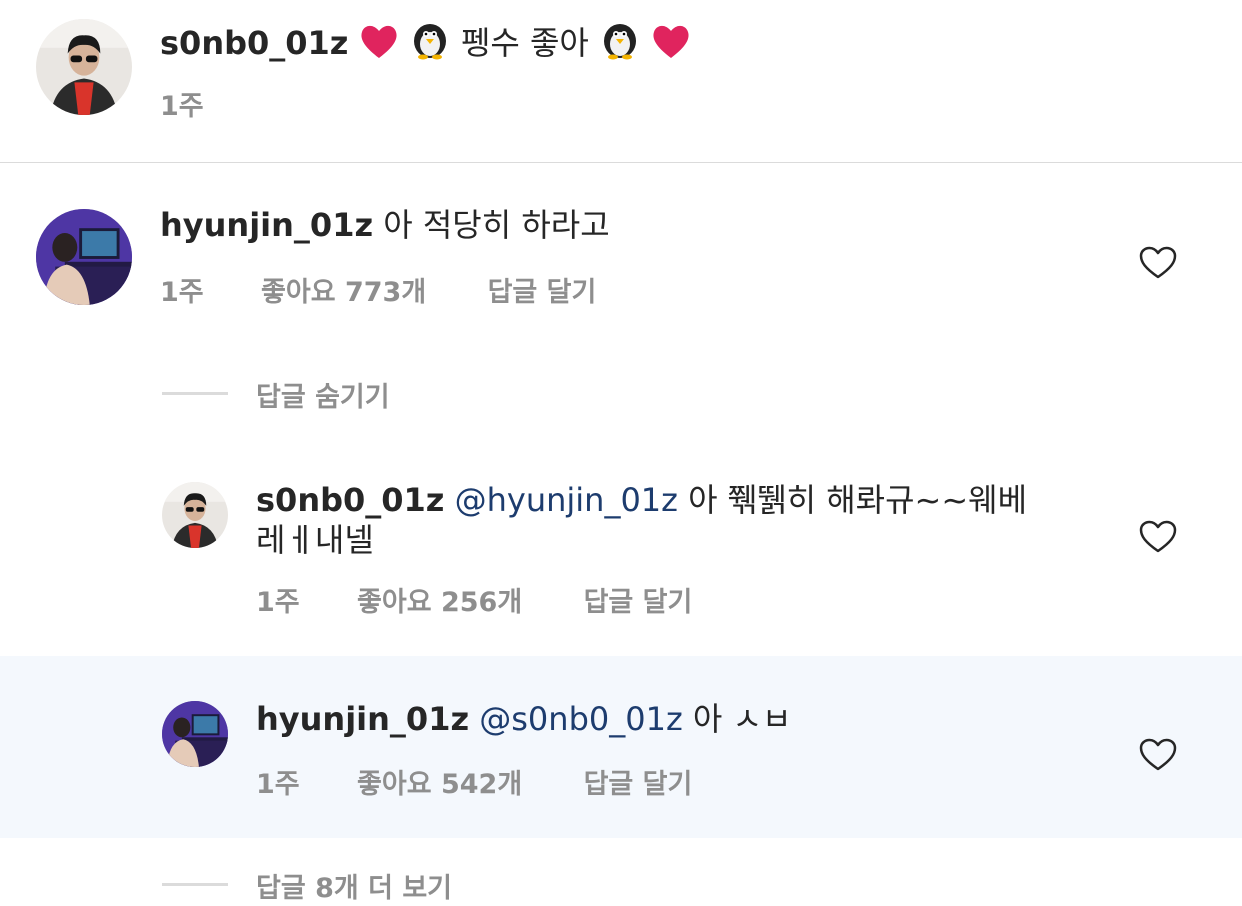  I want to click on reply-username: s0nb0_01z, so click(350, 500).